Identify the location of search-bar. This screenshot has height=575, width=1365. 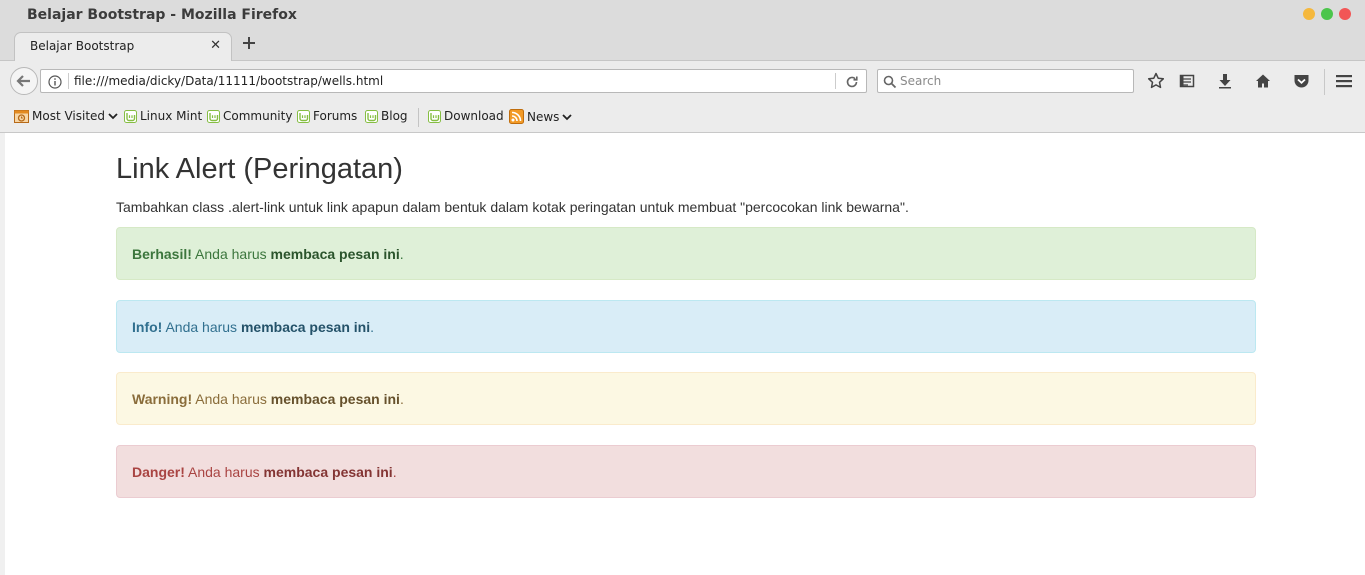
(1005, 81).